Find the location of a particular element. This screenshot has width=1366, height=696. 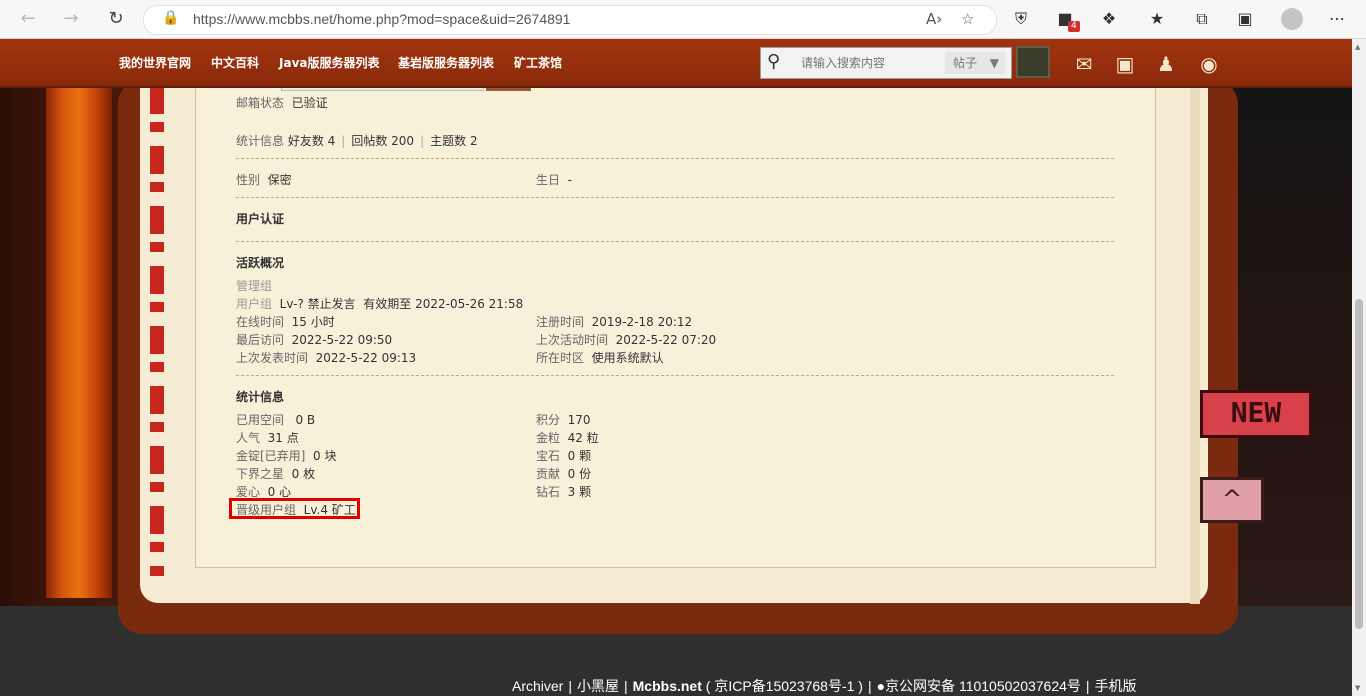

back-to-top-flag: ^ is located at coordinates (1232, 500).